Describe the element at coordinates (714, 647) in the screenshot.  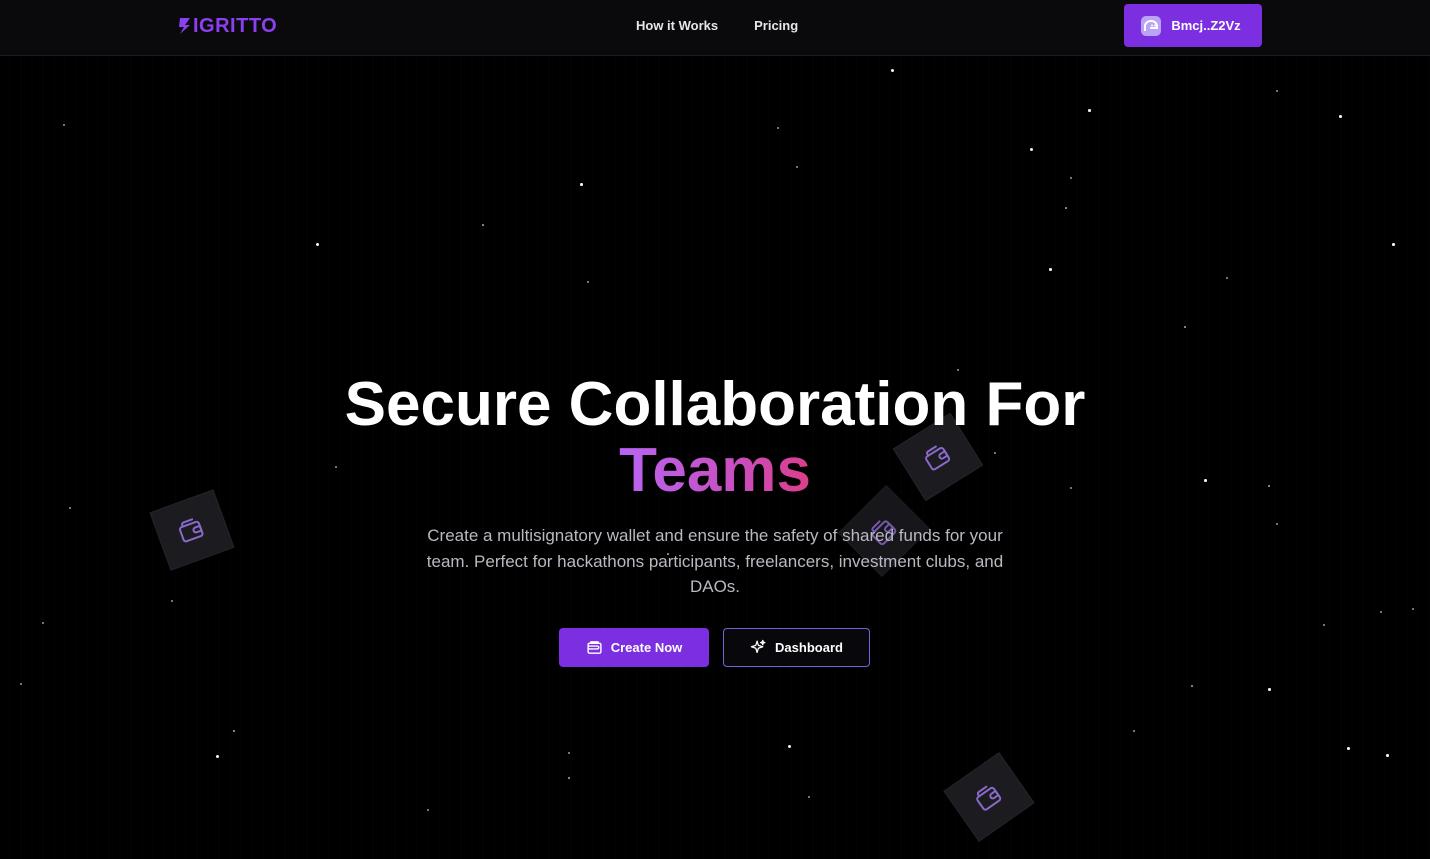
I see `cta-buttons: Create Now Dashboard` at that location.